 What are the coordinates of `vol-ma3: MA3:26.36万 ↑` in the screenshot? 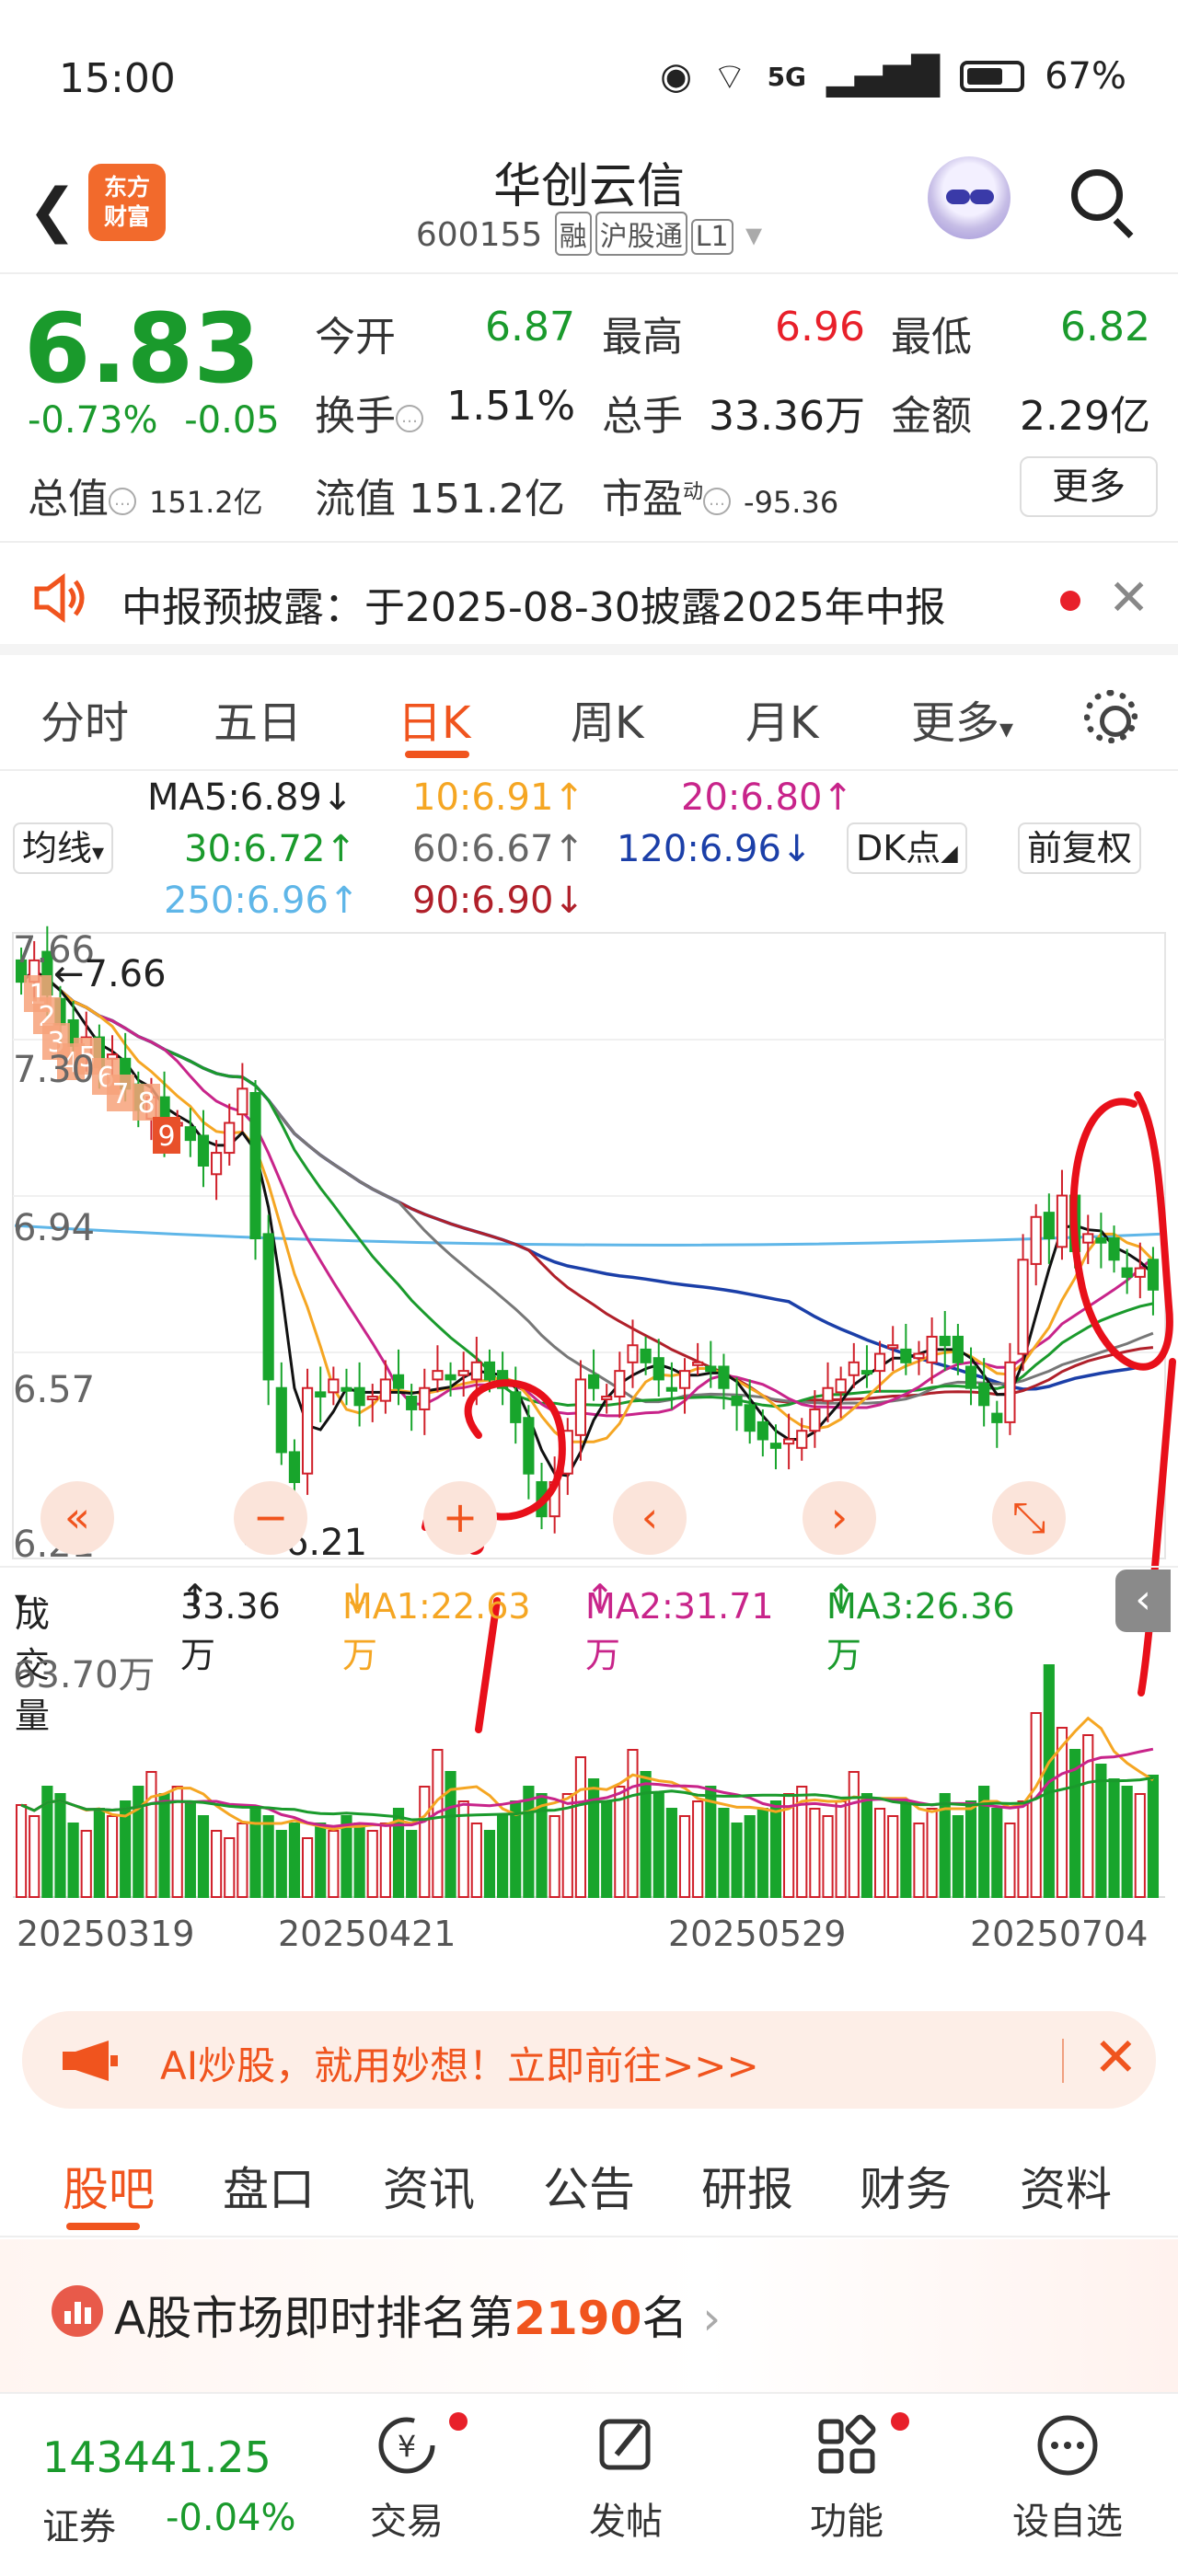 It's located at (920, 1626).